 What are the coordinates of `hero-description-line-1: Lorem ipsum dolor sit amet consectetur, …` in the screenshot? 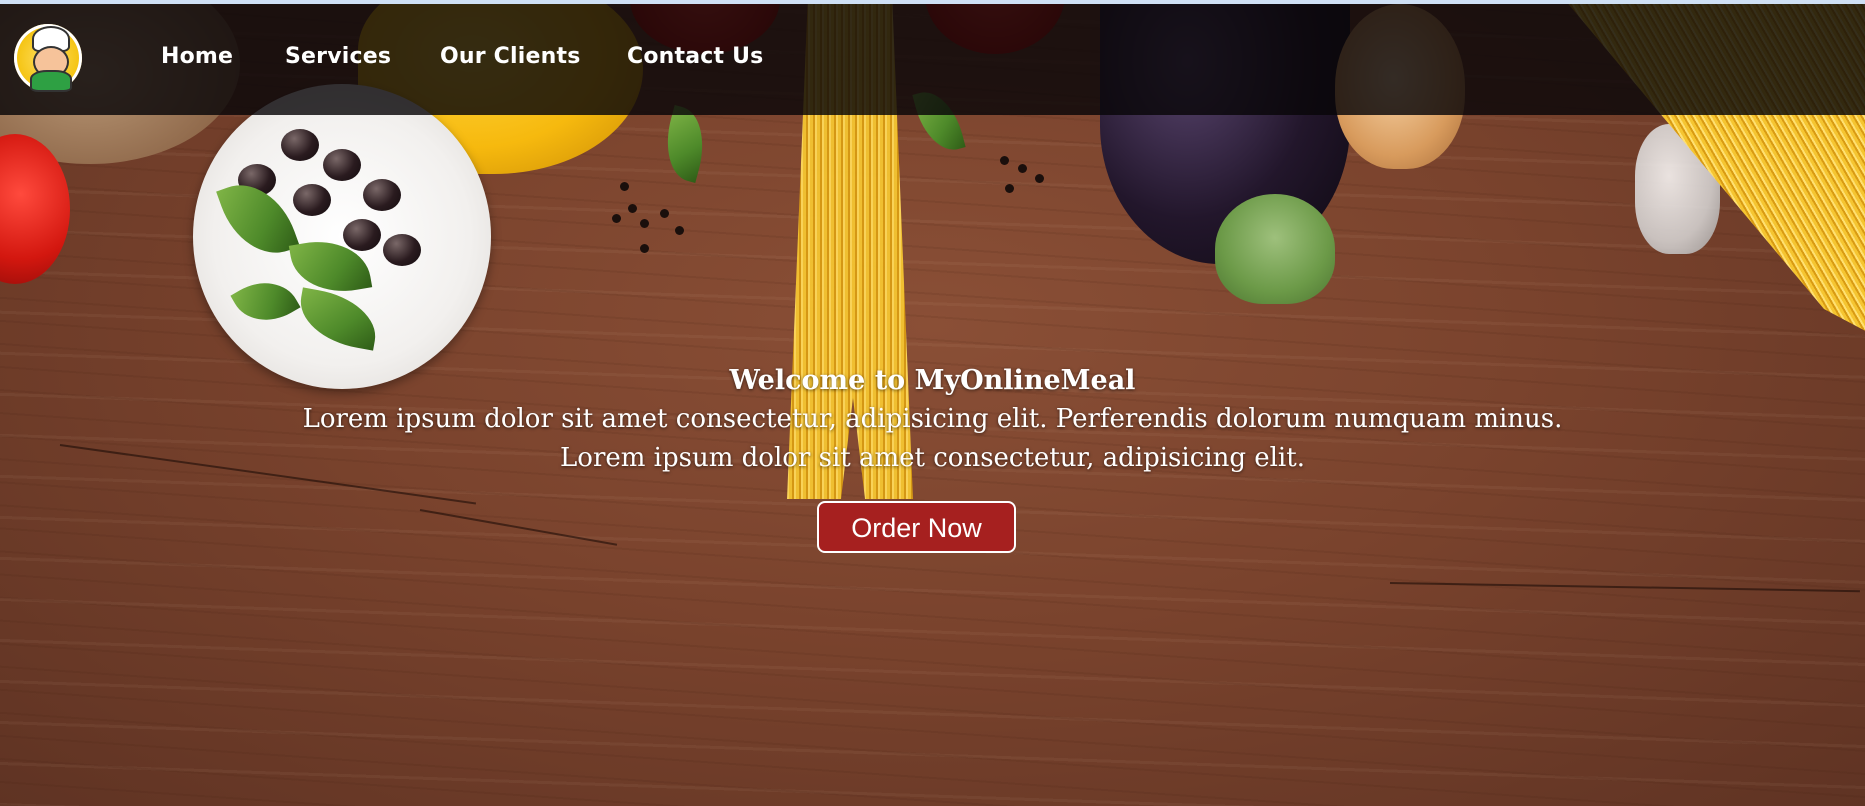 It's located at (932, 419).